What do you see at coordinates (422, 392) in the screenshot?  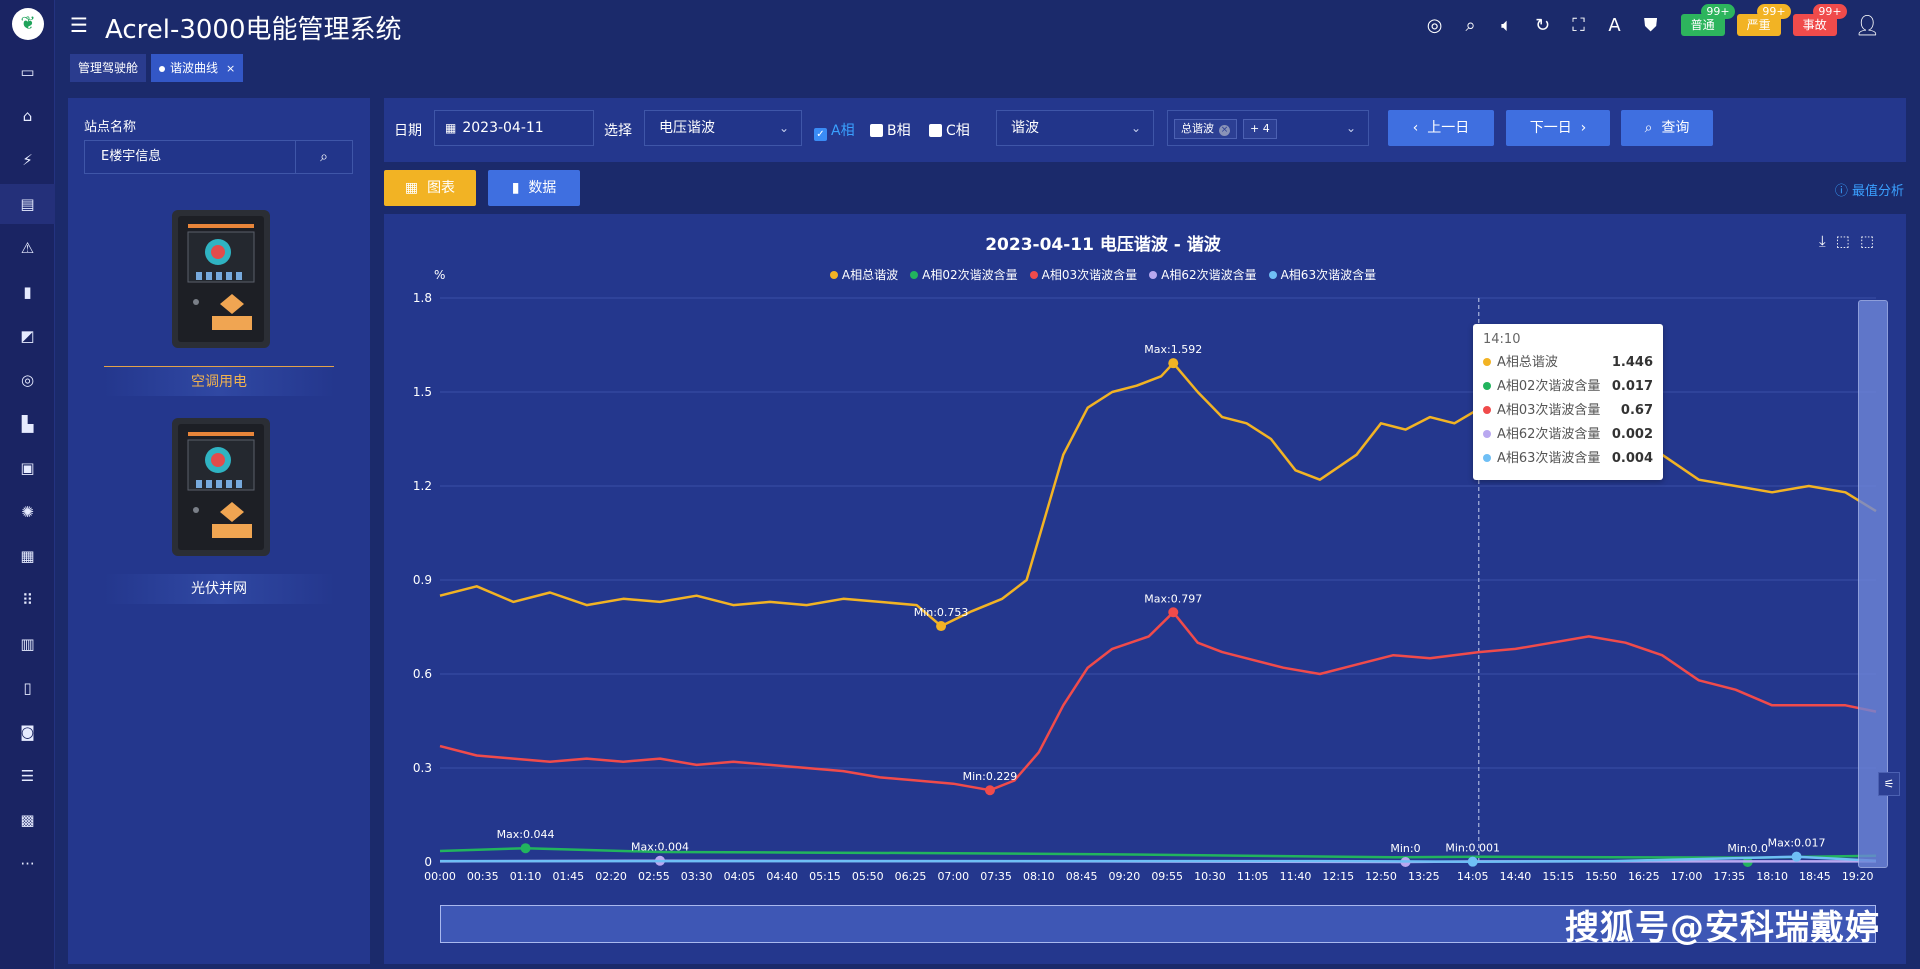 I see `y-tick-label: 1.5` at bounding box center [422, 392].